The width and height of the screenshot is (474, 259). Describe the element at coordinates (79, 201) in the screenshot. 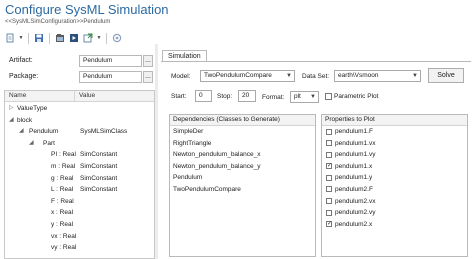

I see `tree-row: F : Real` at that location.